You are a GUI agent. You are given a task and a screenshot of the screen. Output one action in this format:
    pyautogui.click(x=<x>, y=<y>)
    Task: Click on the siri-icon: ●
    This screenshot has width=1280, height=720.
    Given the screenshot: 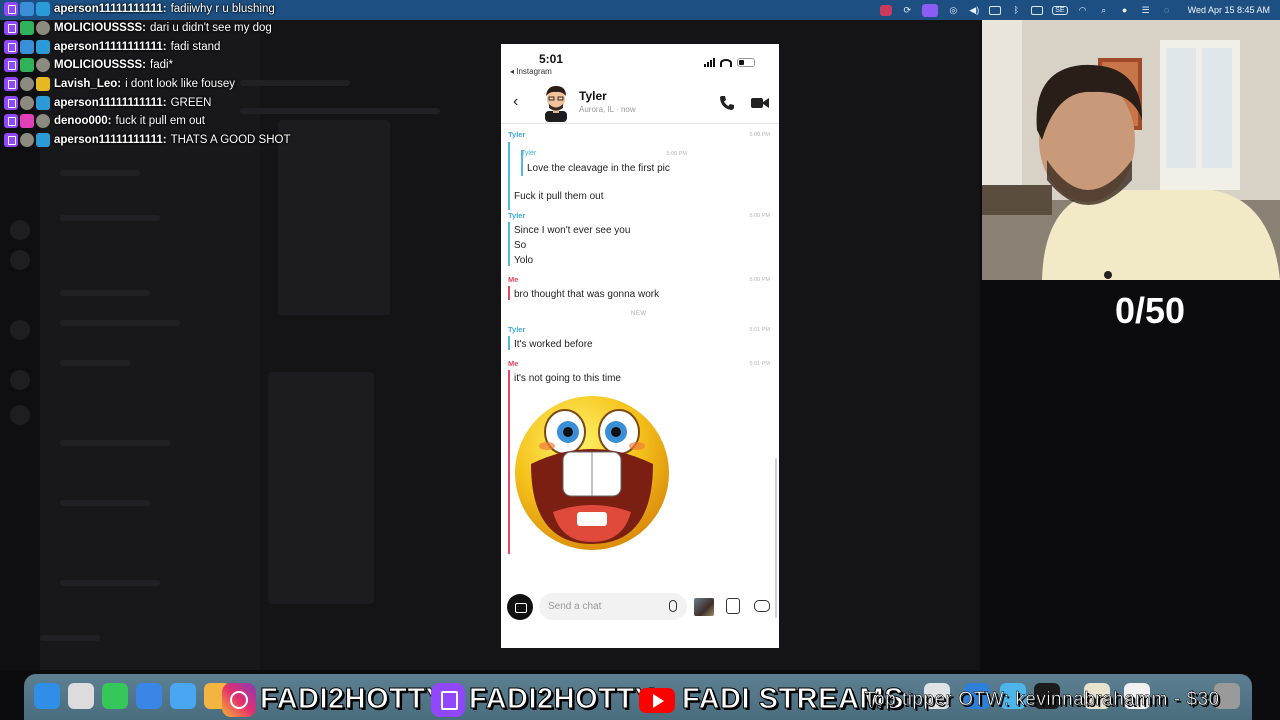 What is the action you would take?
    pyautogui.click(x=1125, y=10)
    